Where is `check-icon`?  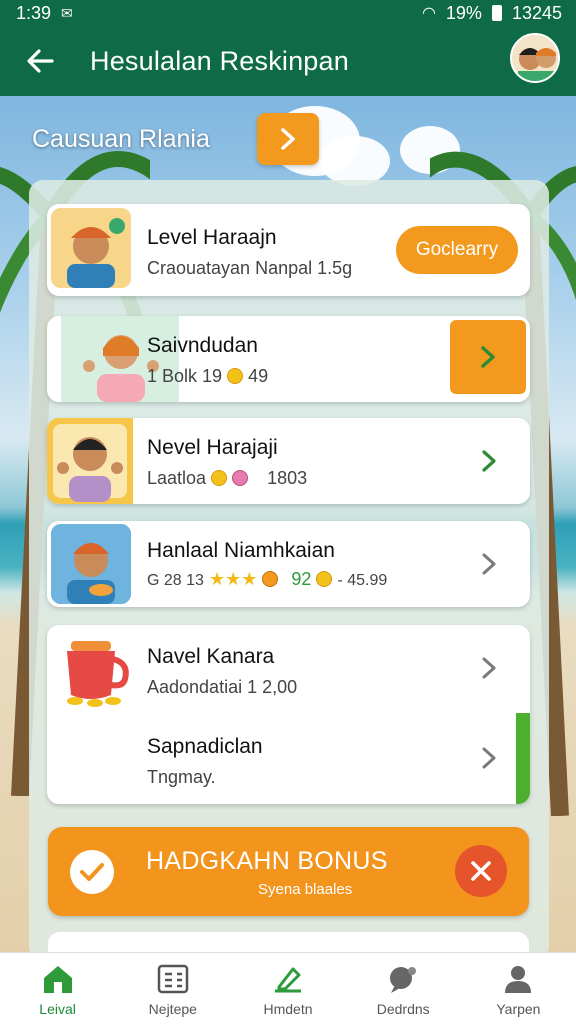 check-icon is located at coordinates (92, 872).